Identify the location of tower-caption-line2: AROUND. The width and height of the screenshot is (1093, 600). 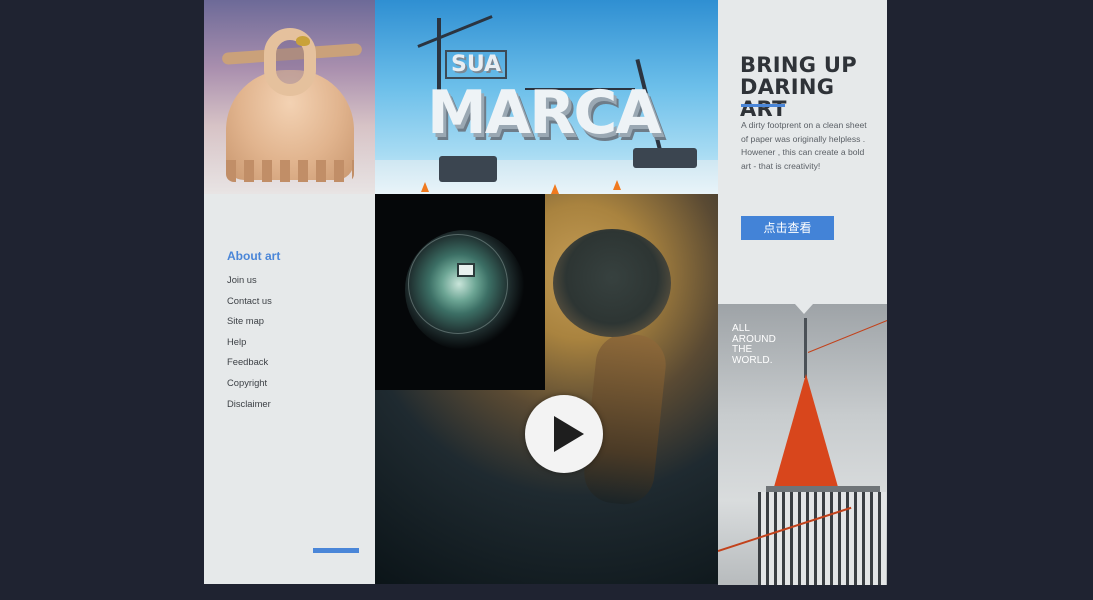
(754, 339).